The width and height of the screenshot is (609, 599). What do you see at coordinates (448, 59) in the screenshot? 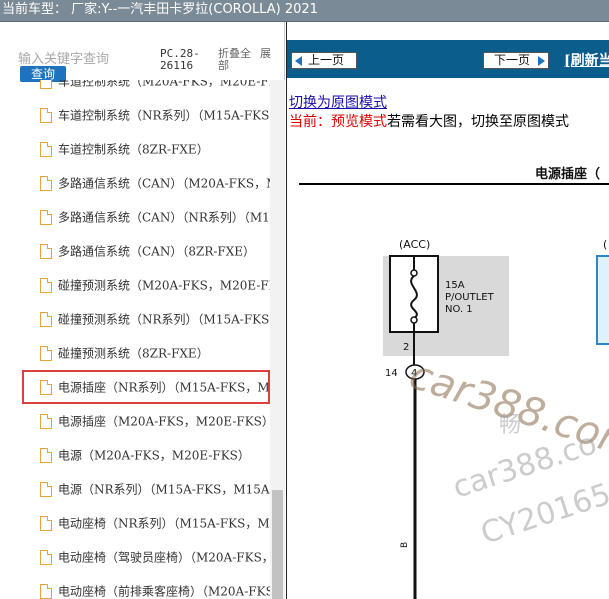
I see `page-nav-bar: 上一页 下一页 [刷新当` at bounding box center [448, 59].